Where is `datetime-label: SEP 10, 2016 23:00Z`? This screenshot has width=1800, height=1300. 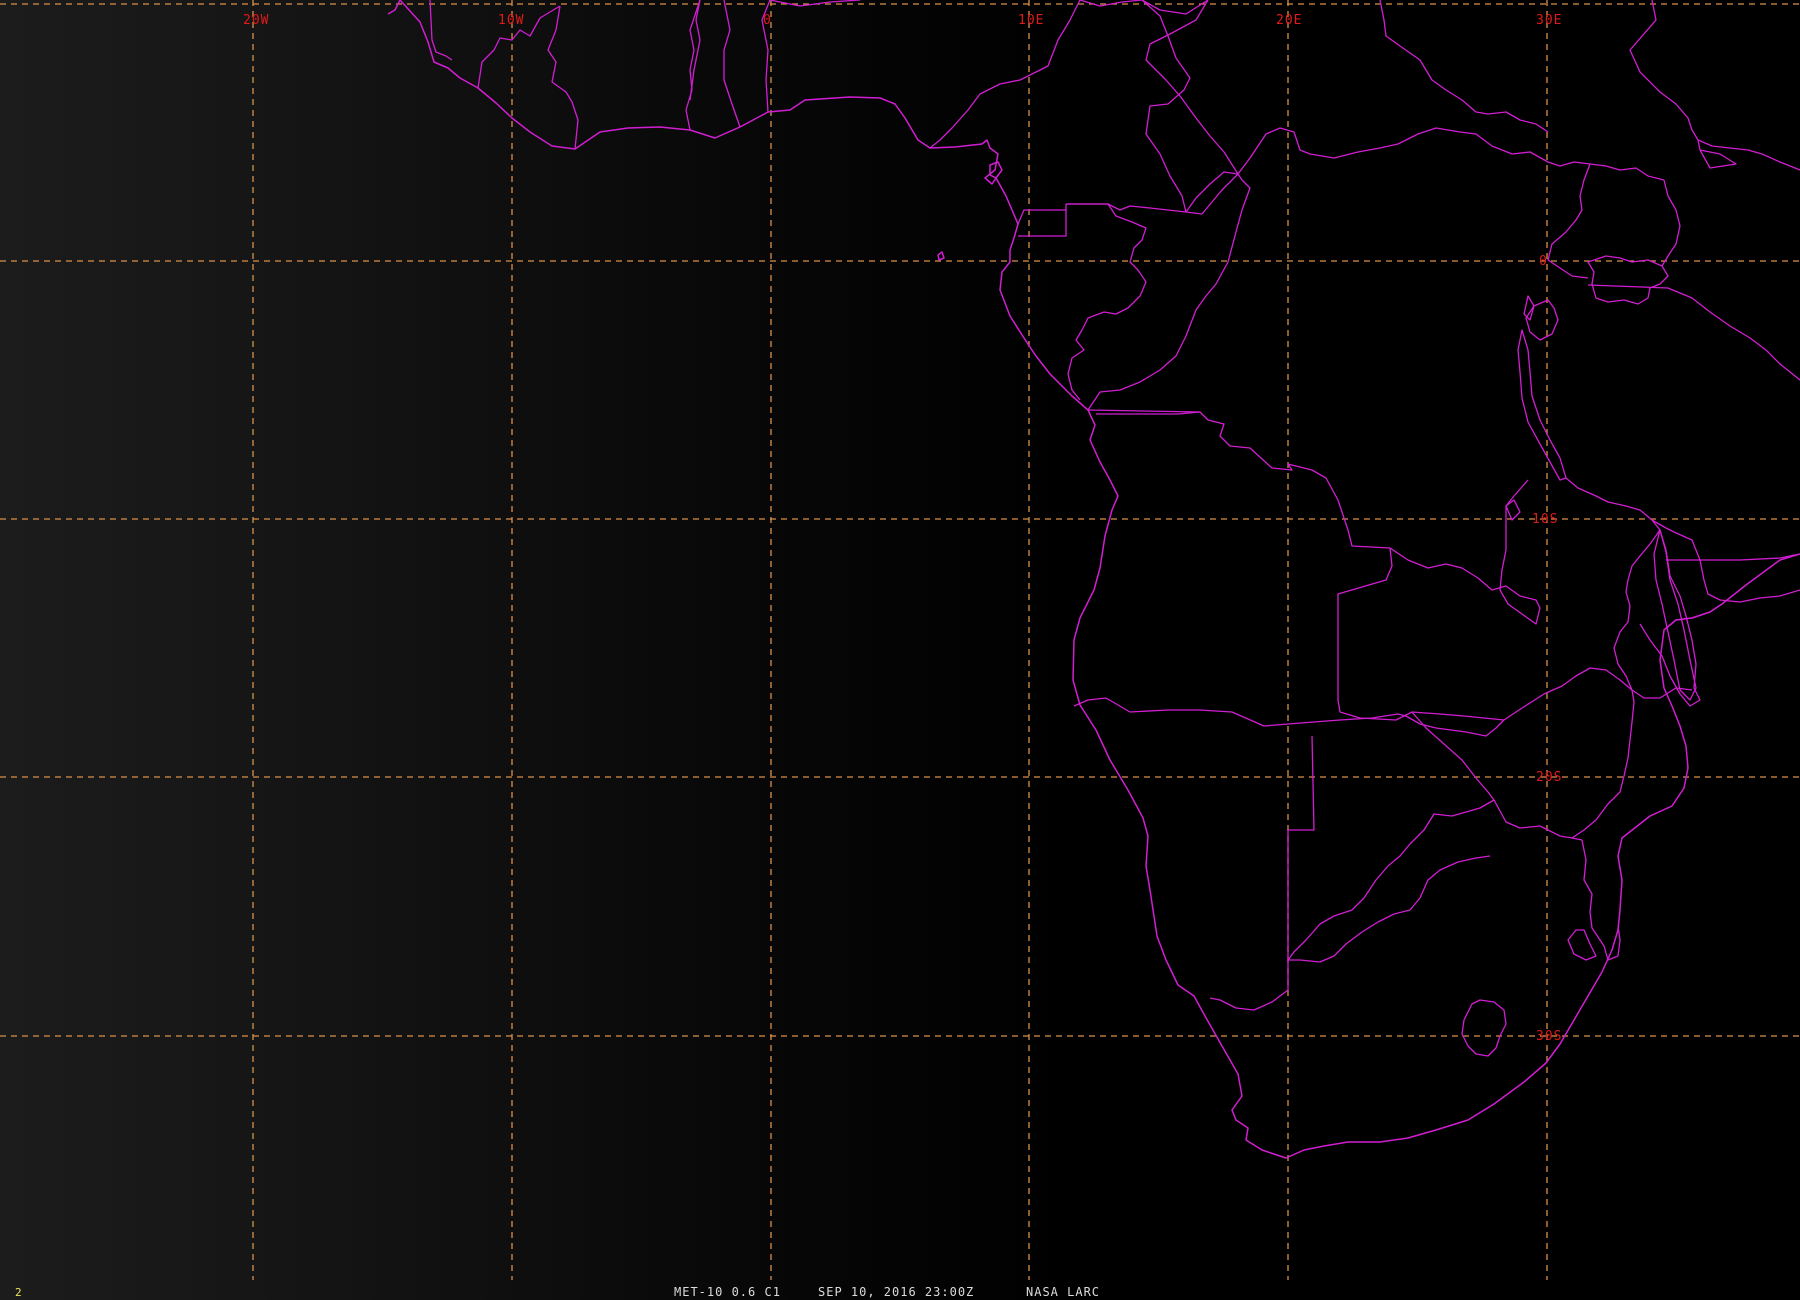
datetime-label: SEP 10, 2016 23:00Z is located at coordinates (896, 1292).